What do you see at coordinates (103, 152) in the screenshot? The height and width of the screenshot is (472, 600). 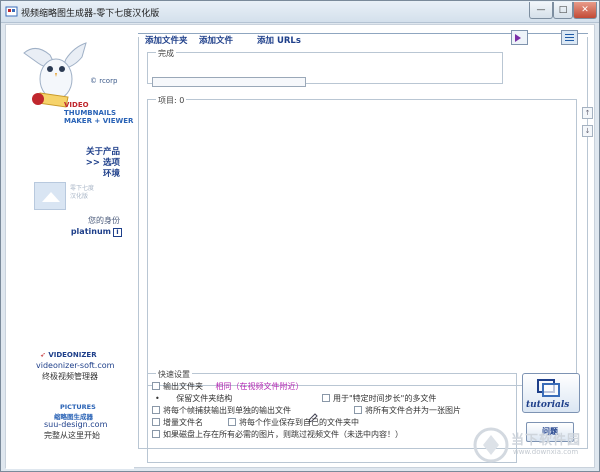 I see `nav-about: 关于产品` at bounding box center [103, 152].